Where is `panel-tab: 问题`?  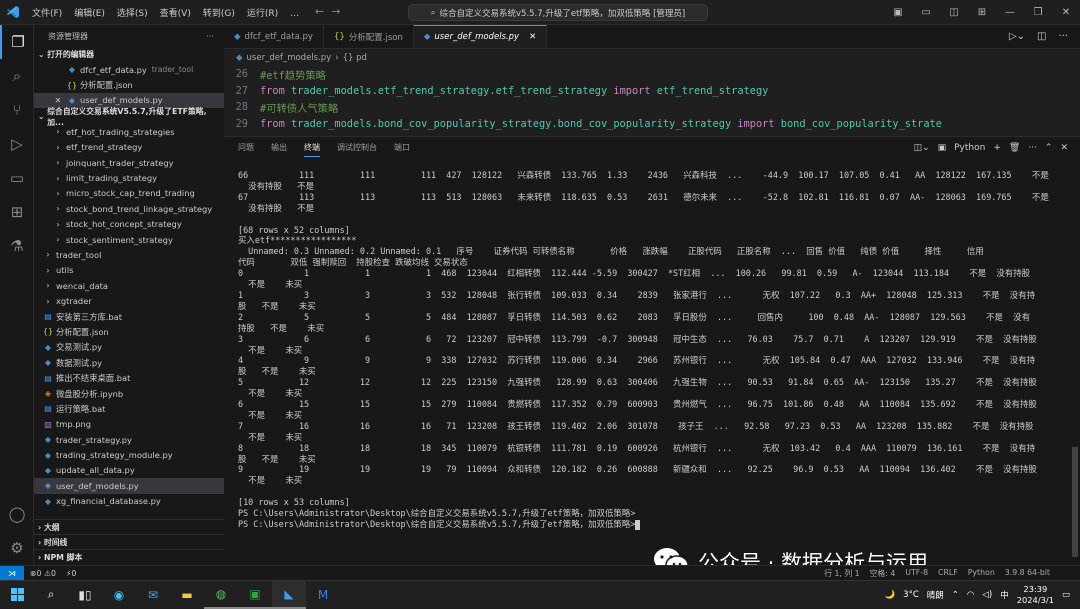 panel-tab: 问题 is located at coordinates (246, 148).